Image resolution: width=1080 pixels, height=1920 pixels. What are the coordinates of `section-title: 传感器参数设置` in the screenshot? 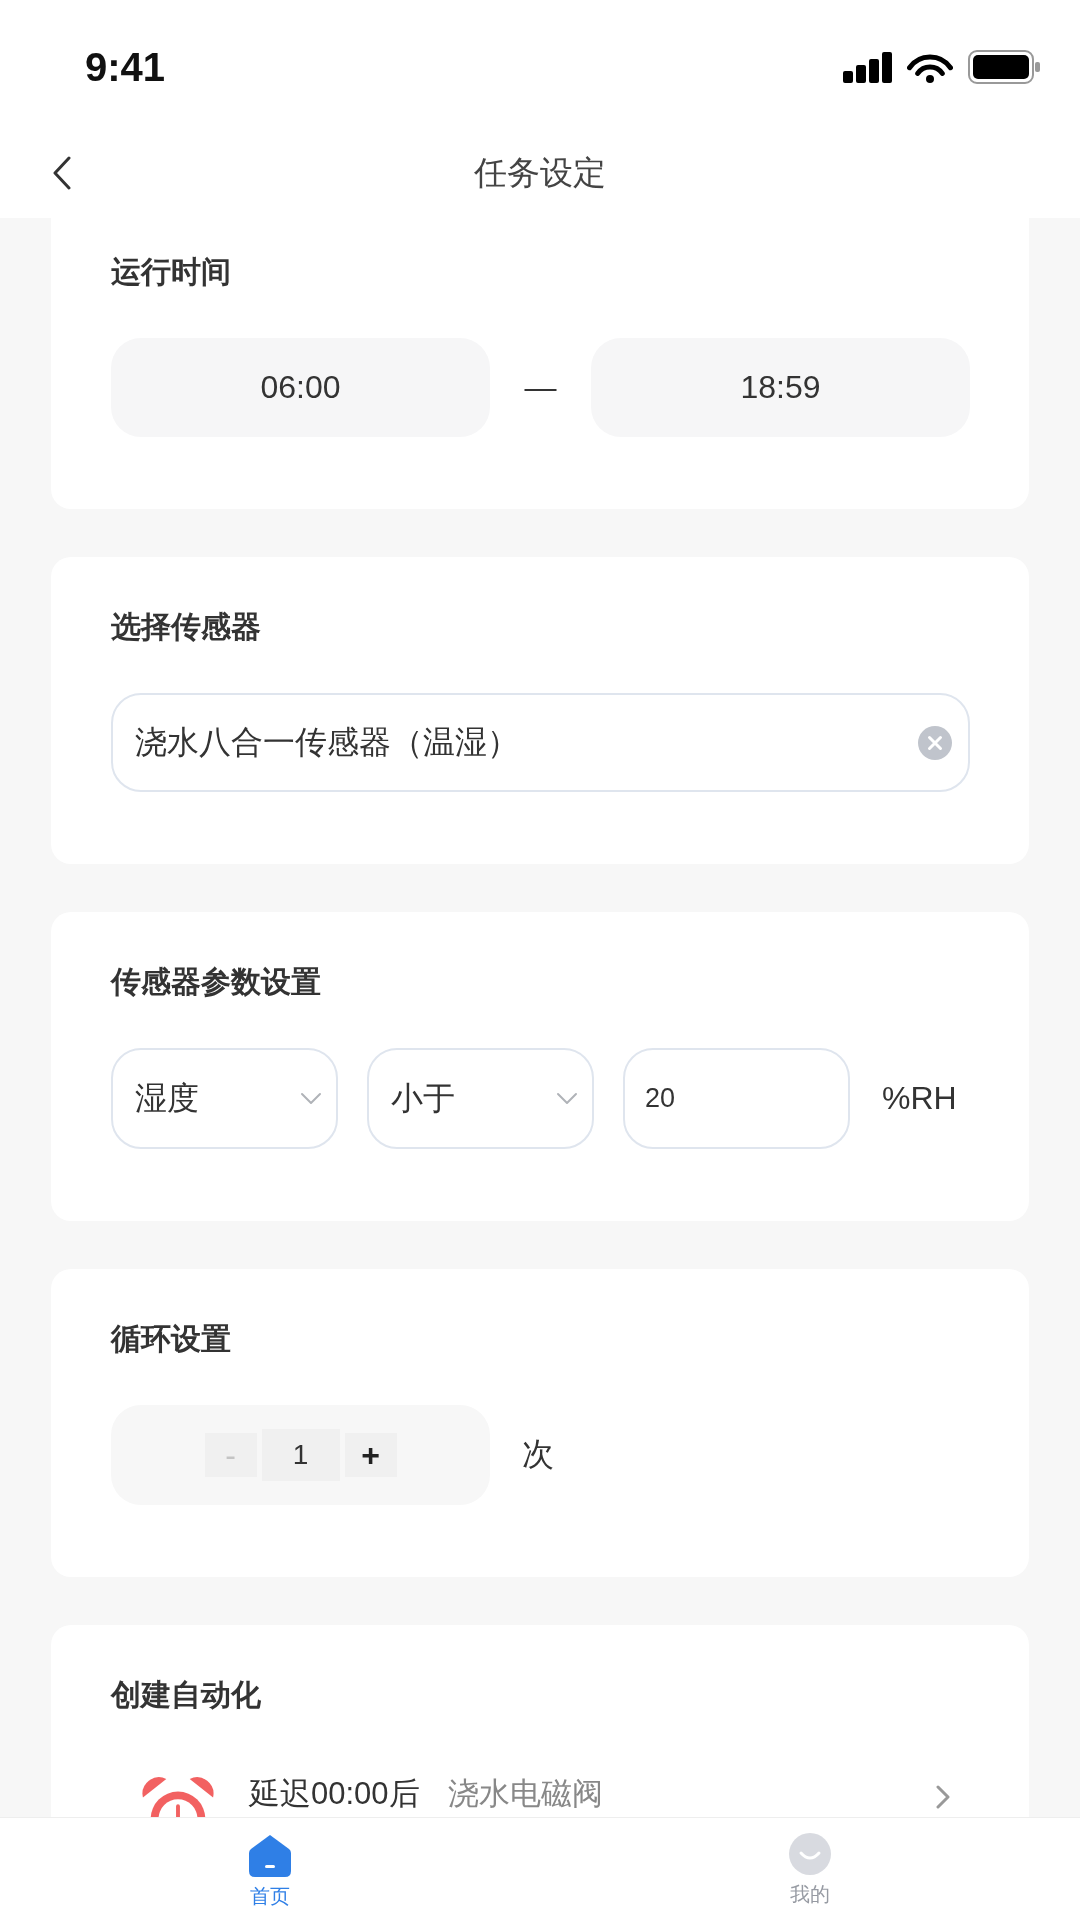 It's located at (216, 982).